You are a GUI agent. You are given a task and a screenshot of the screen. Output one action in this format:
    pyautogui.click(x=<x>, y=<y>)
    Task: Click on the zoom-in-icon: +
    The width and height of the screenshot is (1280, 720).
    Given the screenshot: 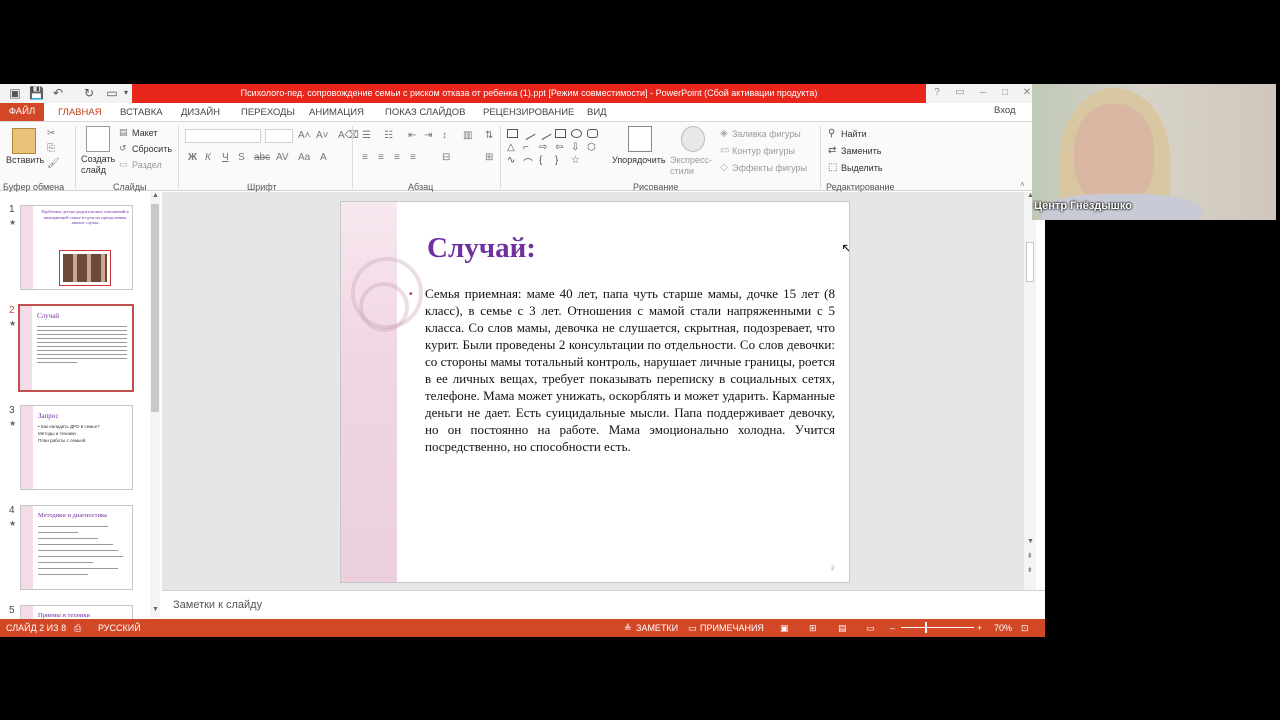 What is the action you would take?
    pyautogui.click(x=979, y=628)
    